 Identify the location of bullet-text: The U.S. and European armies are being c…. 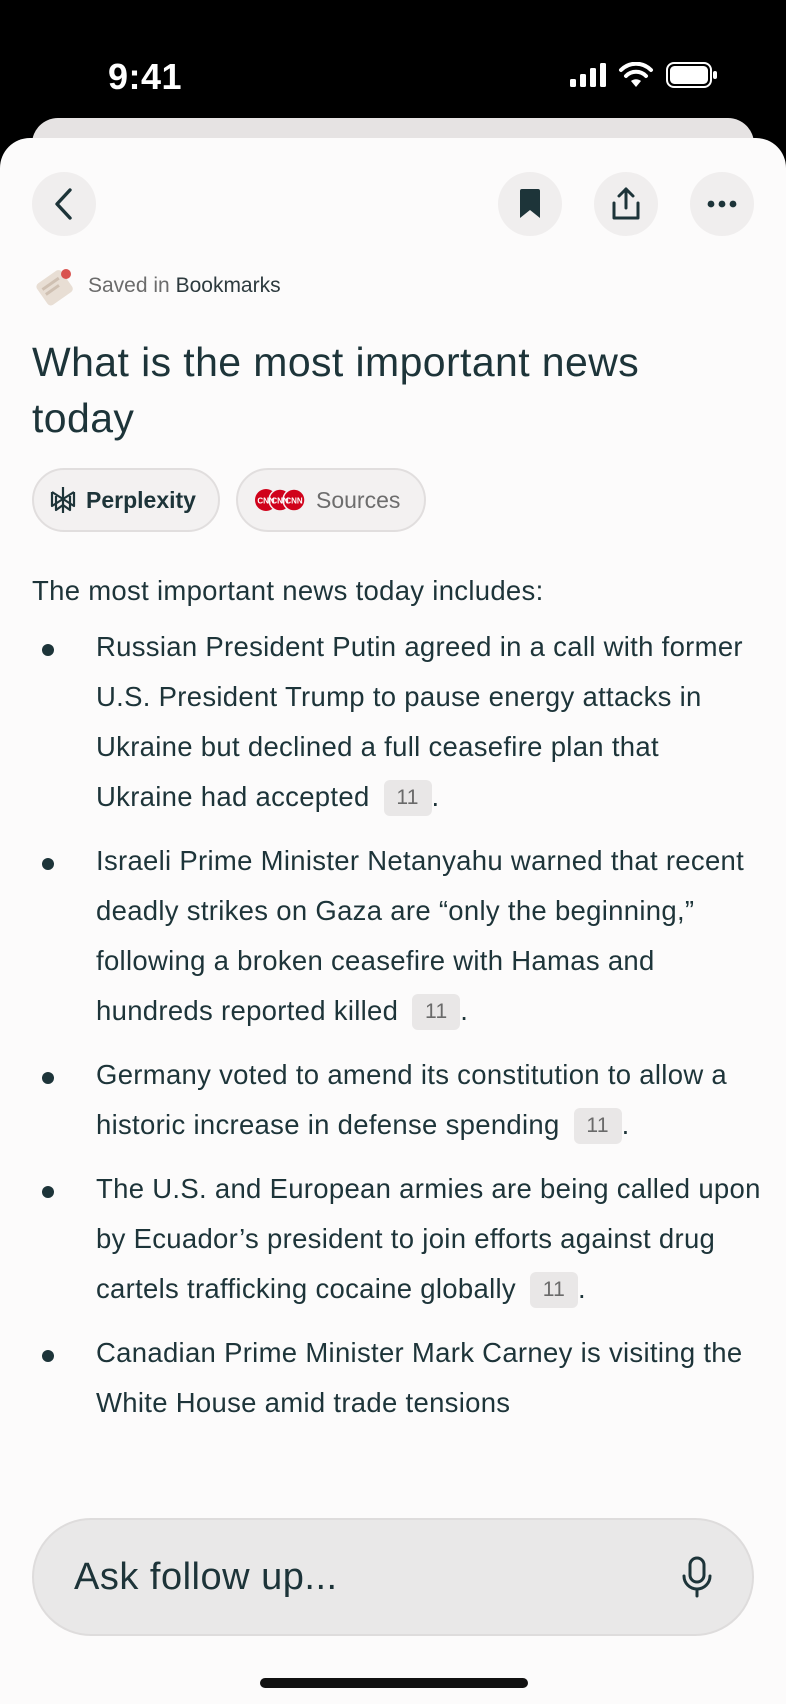
(428, 1238).